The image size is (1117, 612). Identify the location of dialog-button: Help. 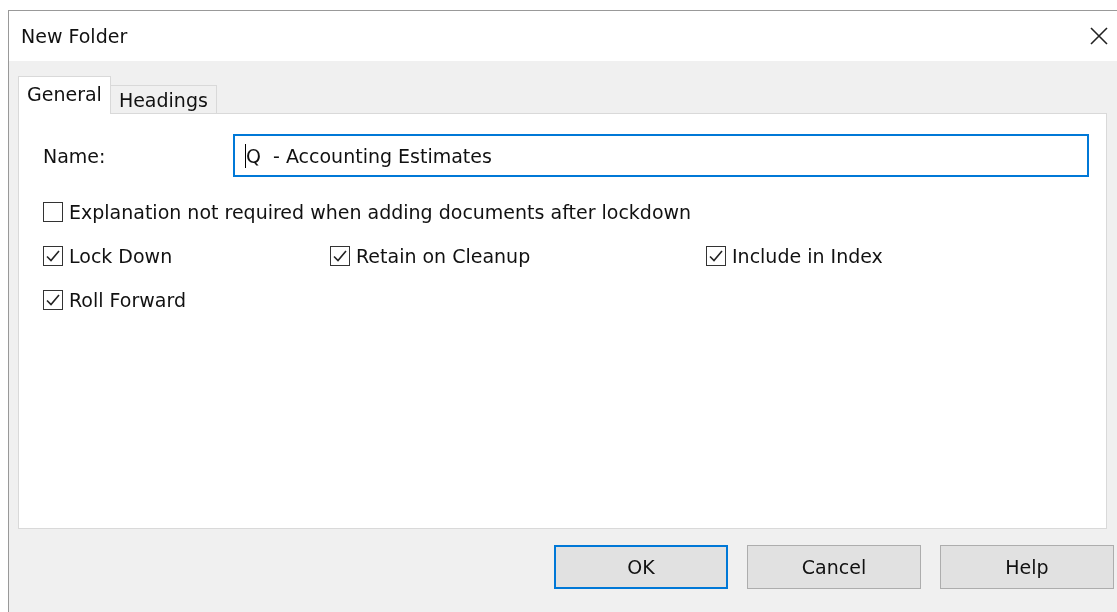
(1027, 567).